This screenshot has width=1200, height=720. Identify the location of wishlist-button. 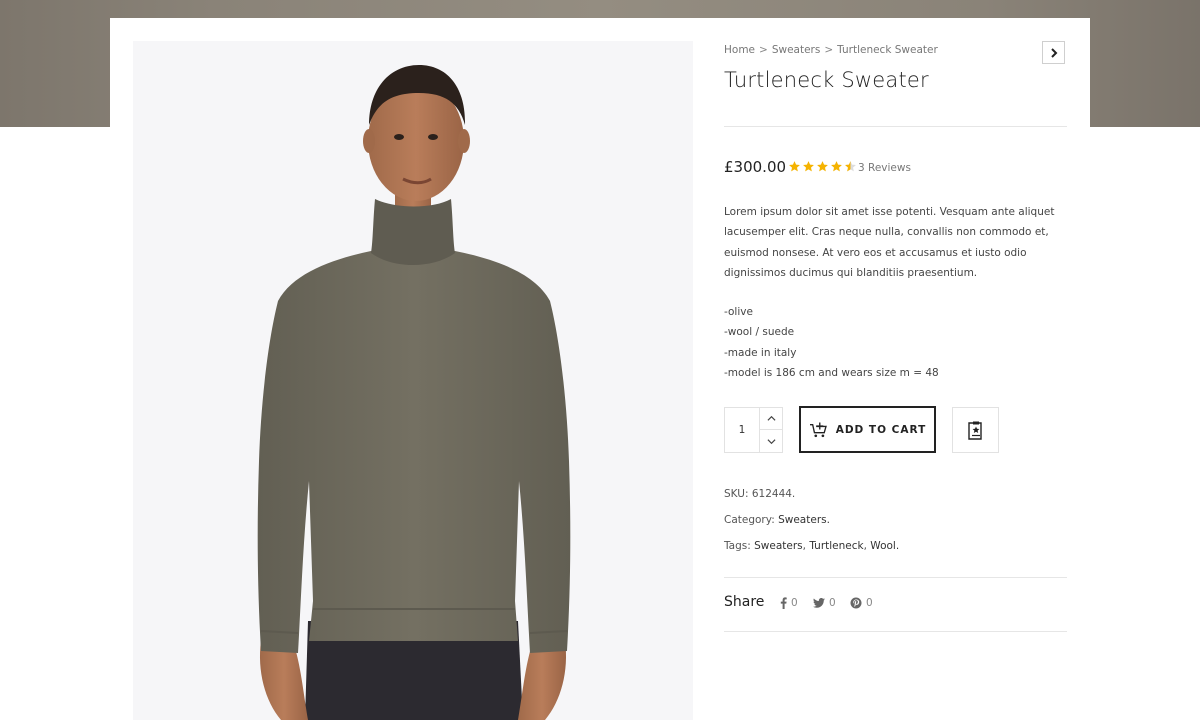
(975, 430).